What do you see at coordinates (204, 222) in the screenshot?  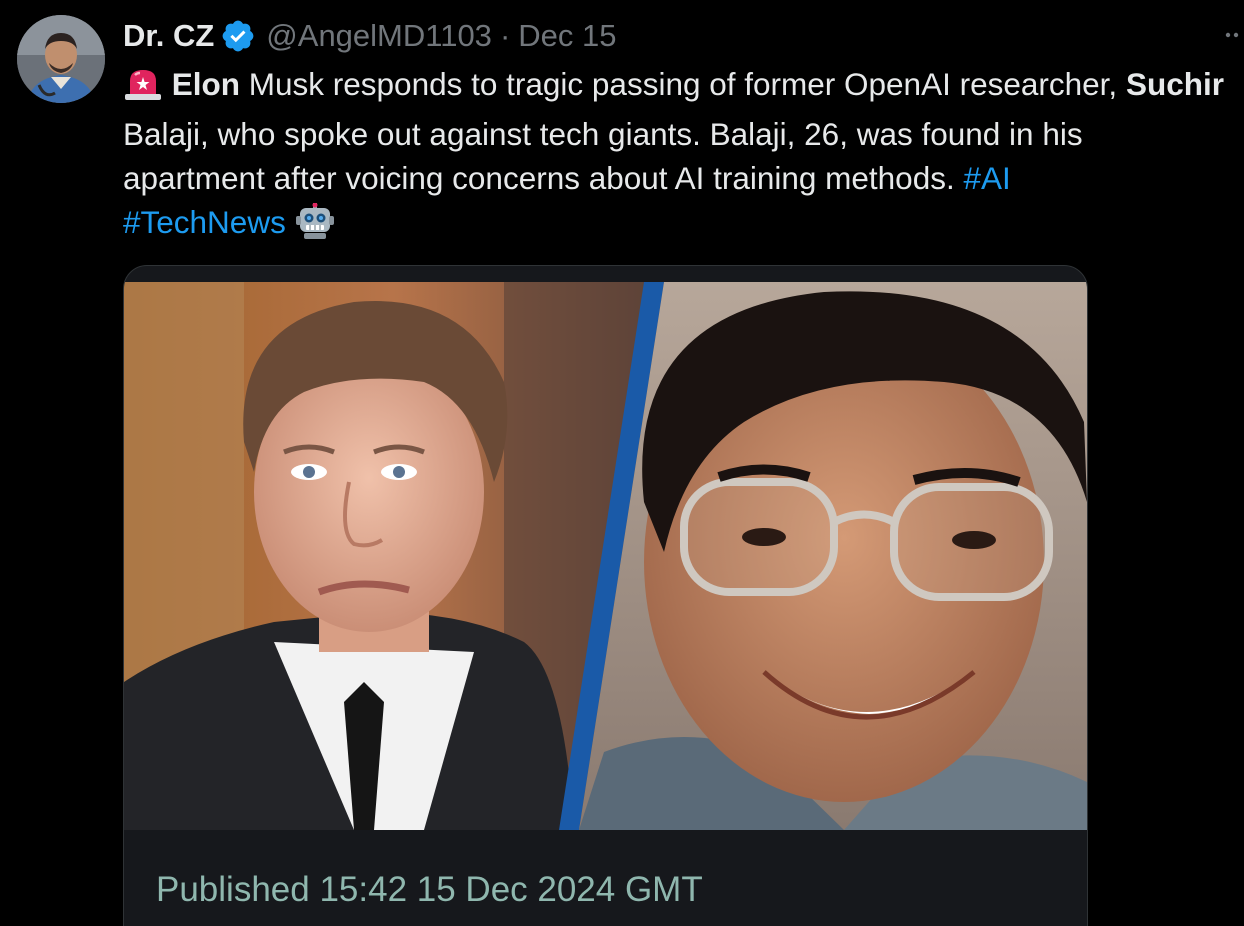 I see `hashtag-technews: #TechNews` at bounding box center [204, 222].